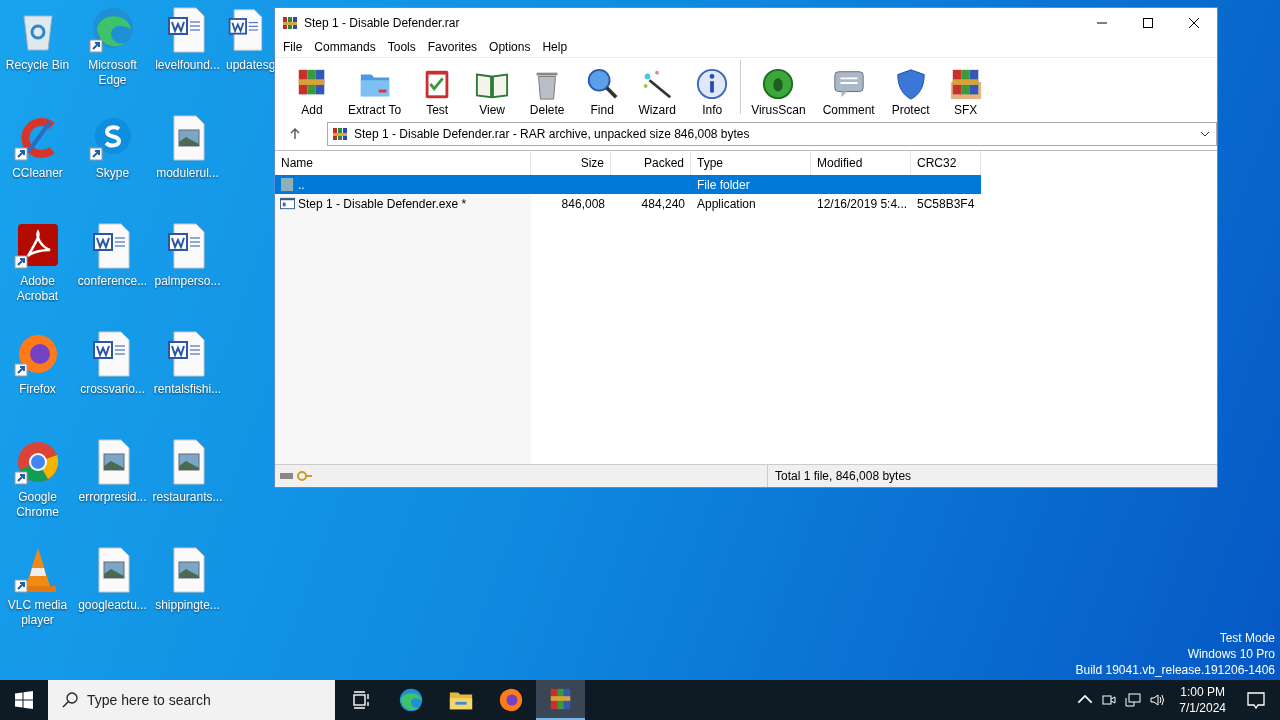  Describe the element at coordinates (345, 47) in the screenshot. I see `menu-item: Commands` at that location.